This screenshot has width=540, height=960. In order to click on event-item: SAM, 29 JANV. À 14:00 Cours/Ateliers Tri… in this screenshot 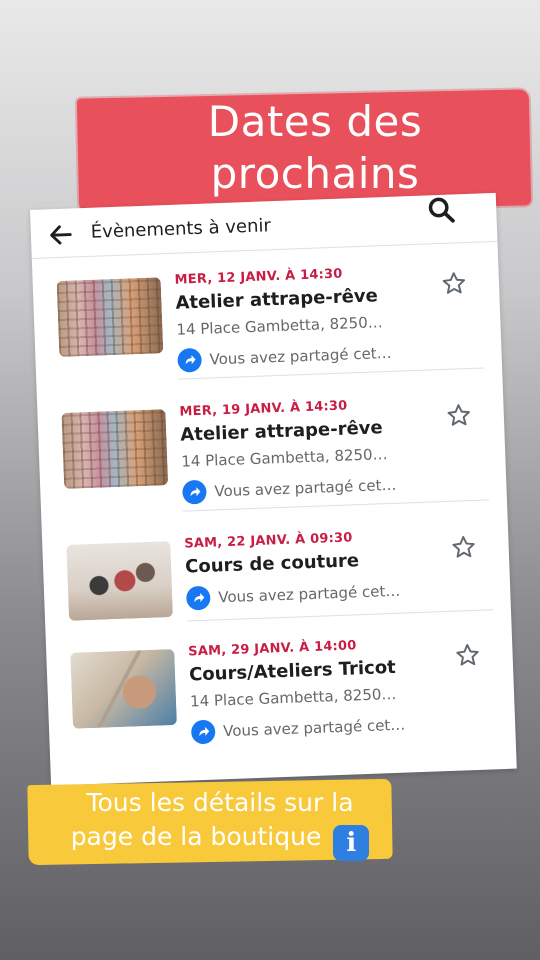, I will do `click(281, 695)`.